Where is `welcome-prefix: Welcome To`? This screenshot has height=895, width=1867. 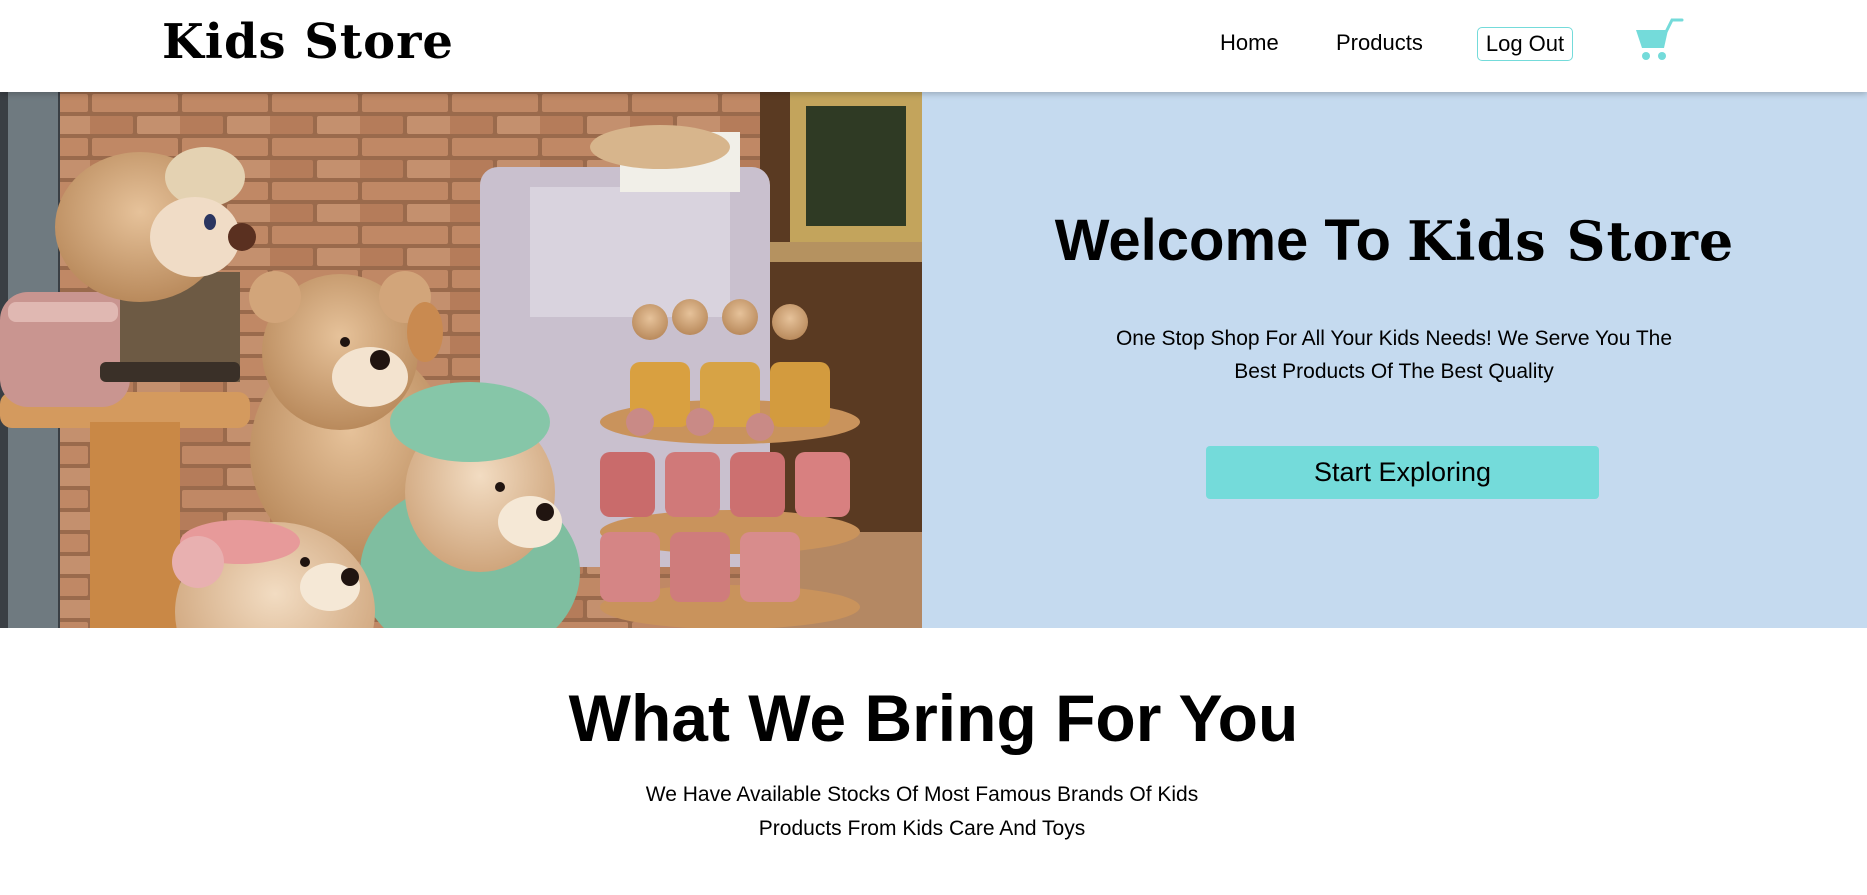 welcome-prefix: Welcome To is located at coordinates (1222, 240).